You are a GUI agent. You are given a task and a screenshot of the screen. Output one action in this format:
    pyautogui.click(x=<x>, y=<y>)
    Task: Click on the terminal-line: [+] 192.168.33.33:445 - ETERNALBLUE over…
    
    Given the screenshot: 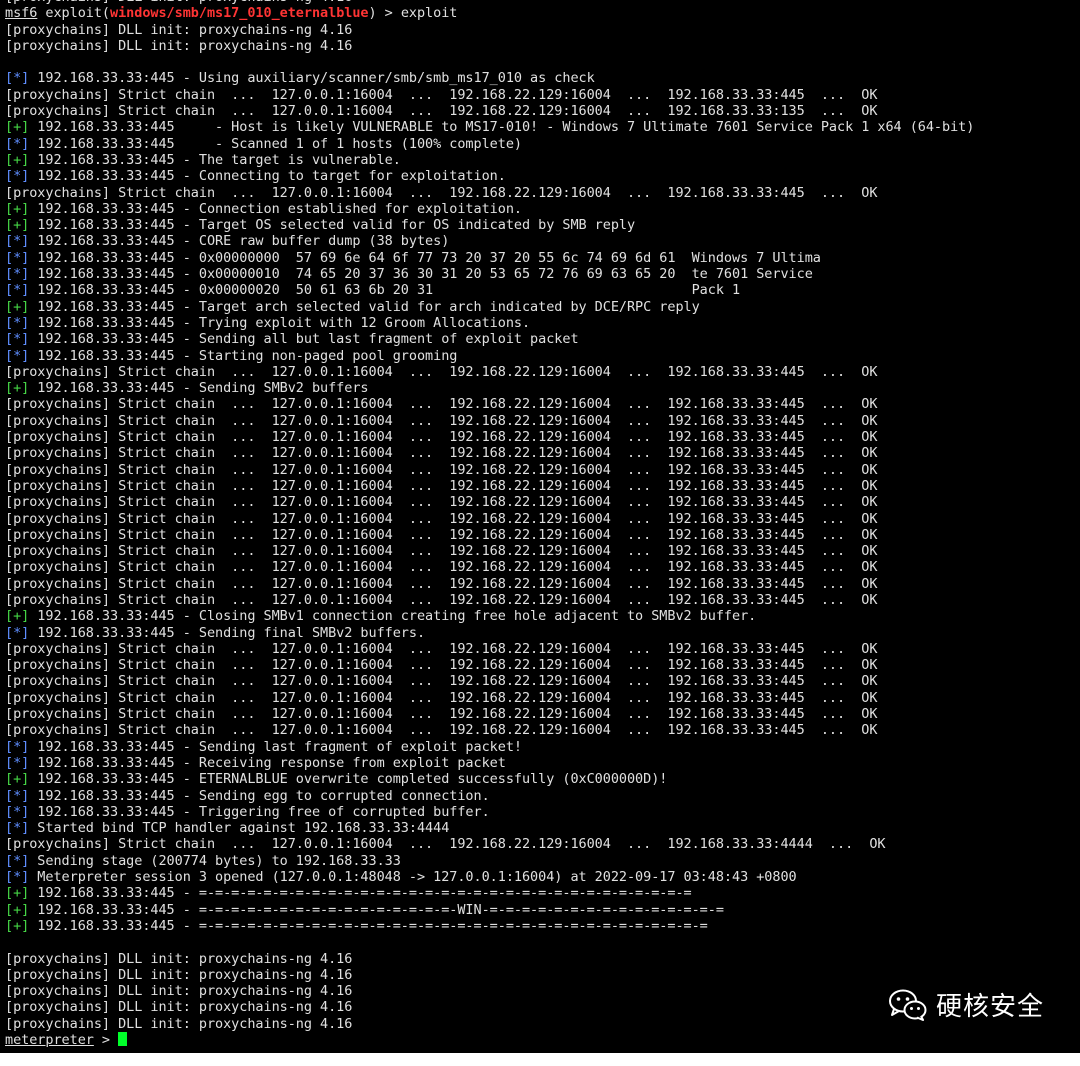 What is the action you would take?
    pyautogui.click(x=542, y=779)
    